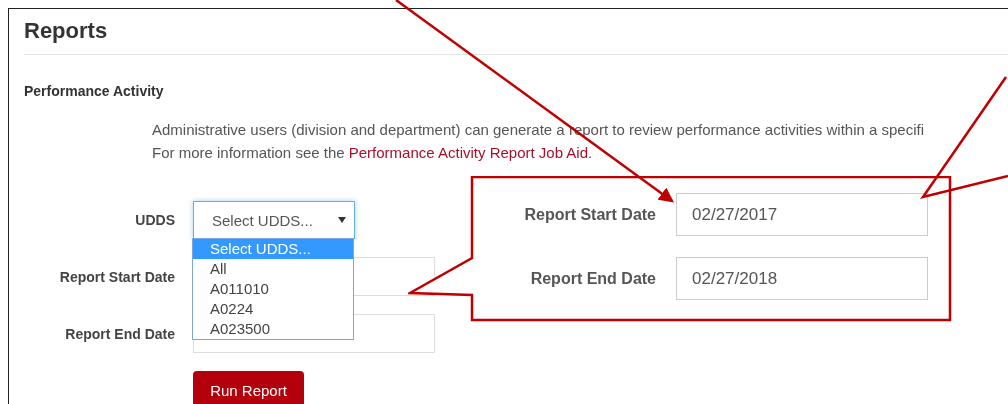 Image resolution: width=1008 pixels, height=404 pixels. I want to click on page-title: Reports, so click(66, 31).